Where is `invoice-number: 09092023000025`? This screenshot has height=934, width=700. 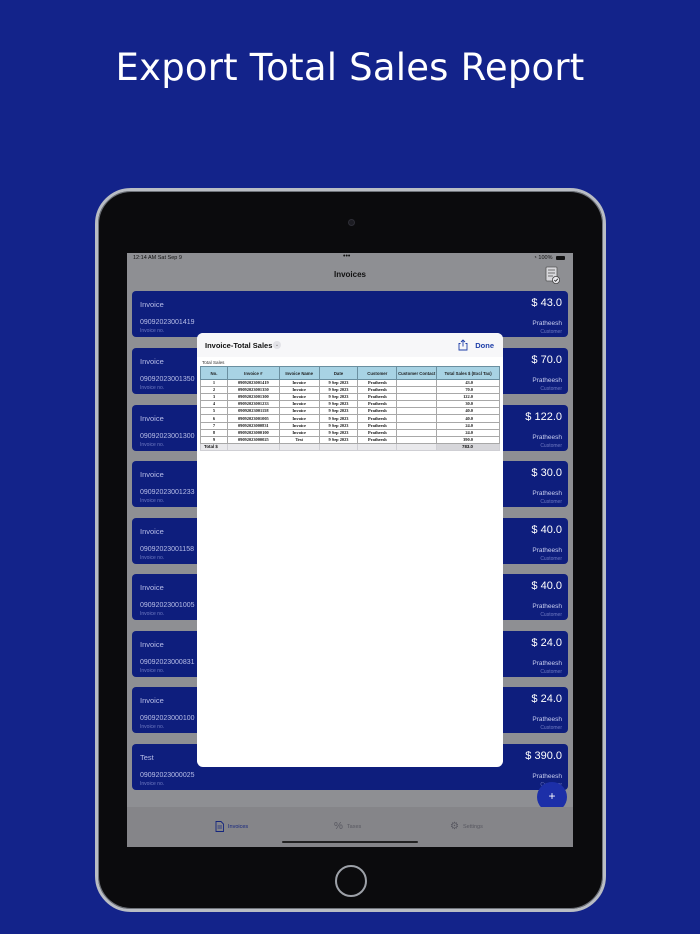 invoice-number: 09092023000025 is located at coordinates (167, 775).